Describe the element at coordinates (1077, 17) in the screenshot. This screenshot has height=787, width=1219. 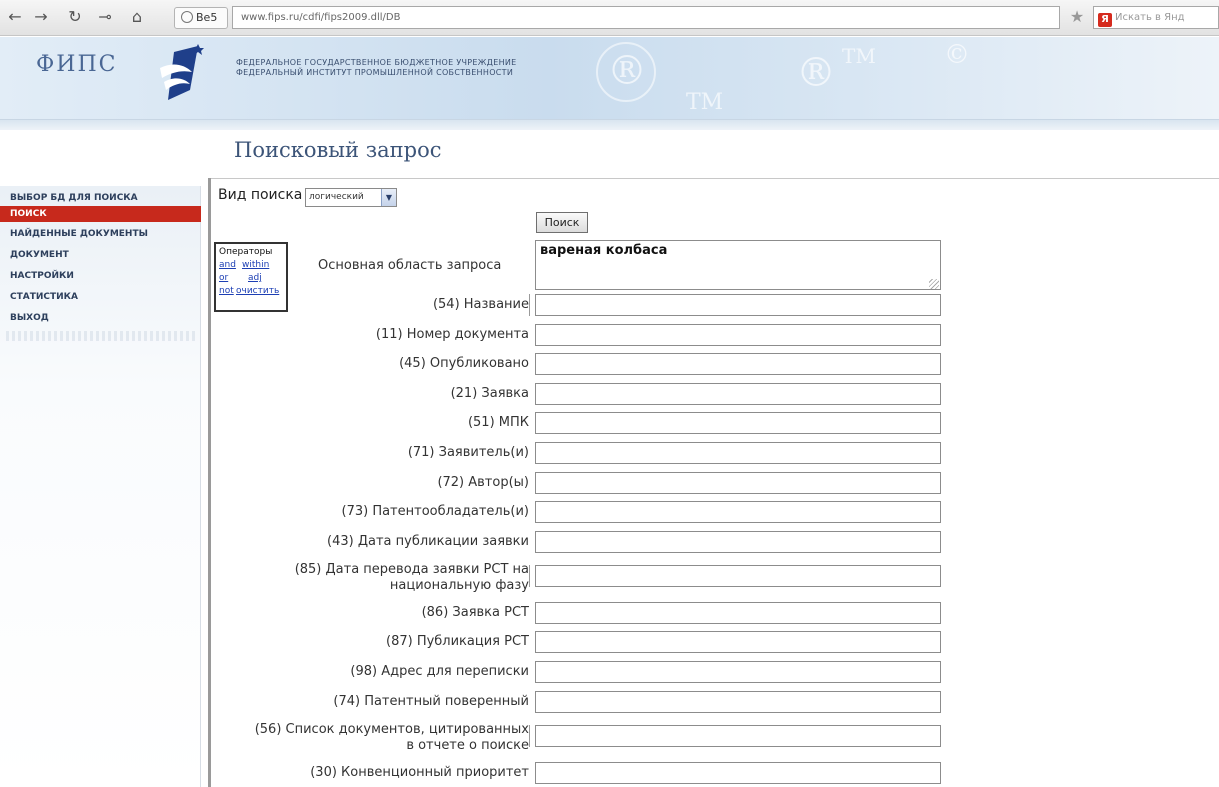
I see `bookmark-star-icon: ★` at that location.